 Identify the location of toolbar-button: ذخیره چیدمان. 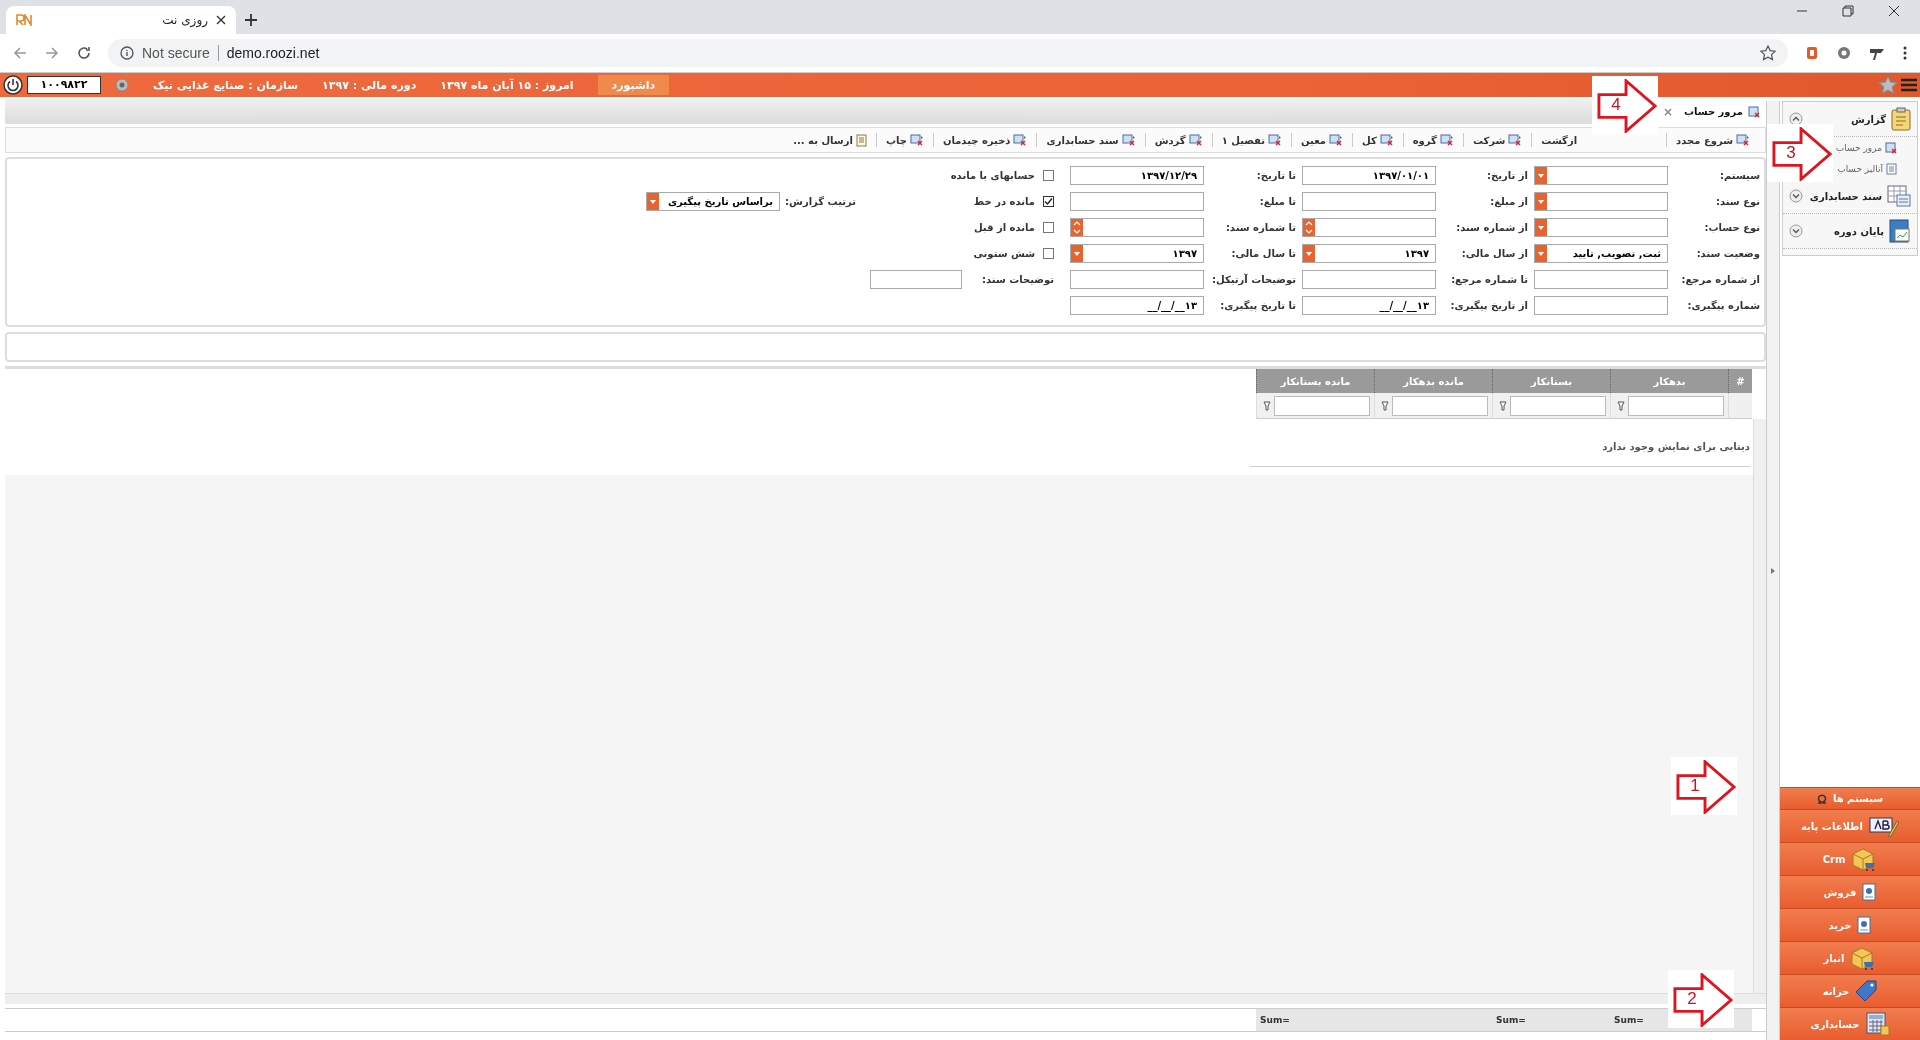
(985, 140).